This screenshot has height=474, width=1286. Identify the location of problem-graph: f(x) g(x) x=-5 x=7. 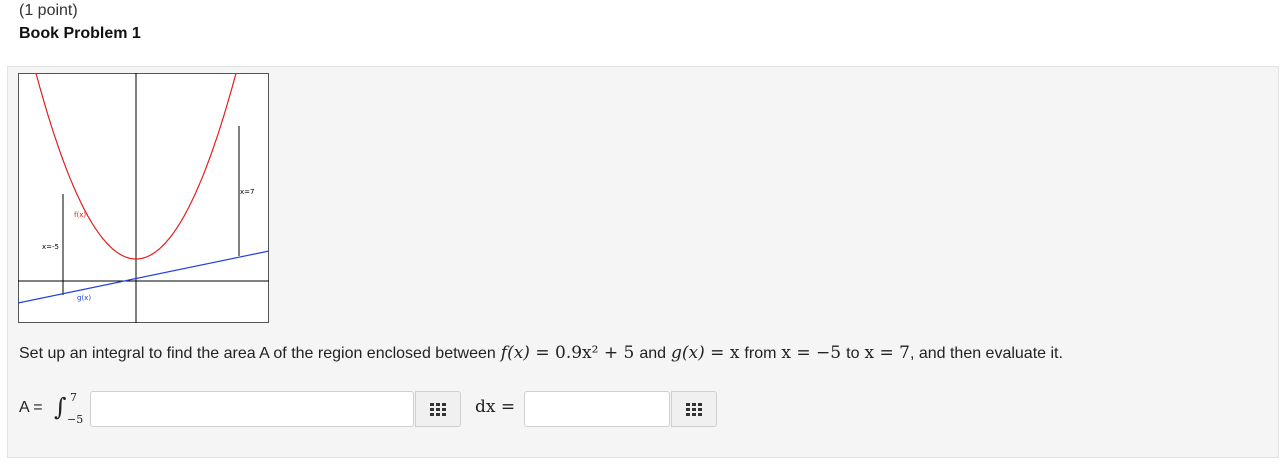
(143, 198).